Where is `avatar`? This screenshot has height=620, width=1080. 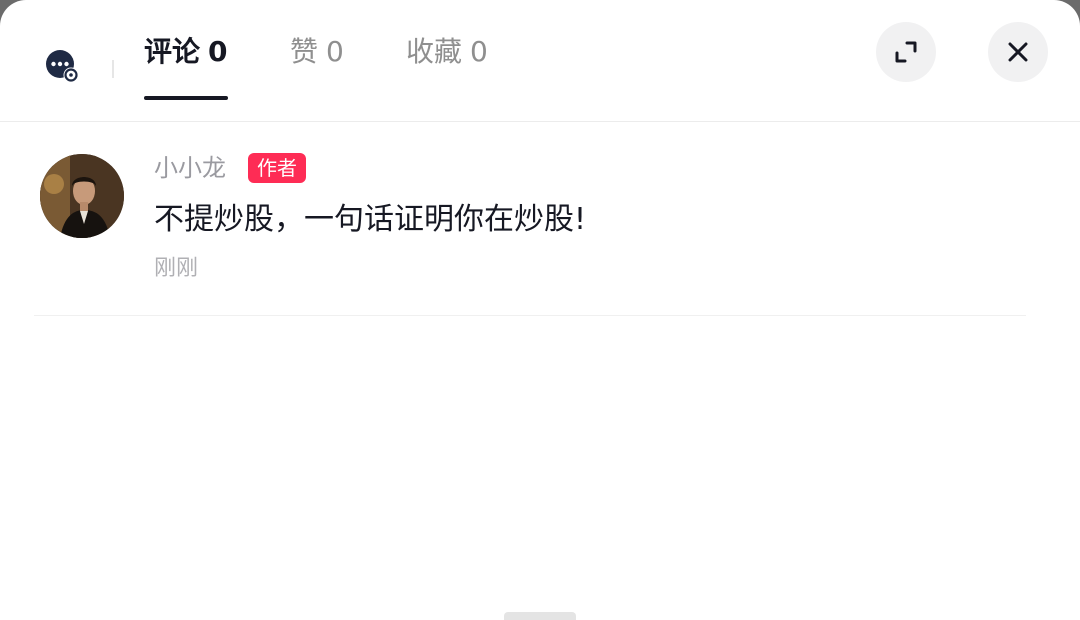
avatar is located at coordinates (82, 196).